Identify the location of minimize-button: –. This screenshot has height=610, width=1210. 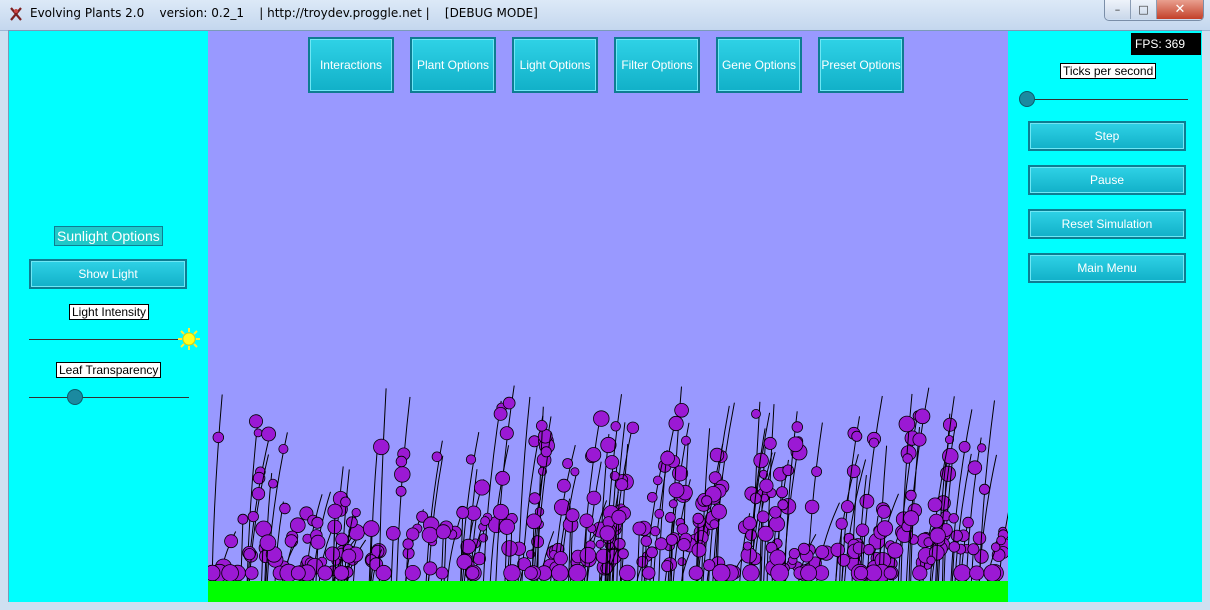
(1118, 9).